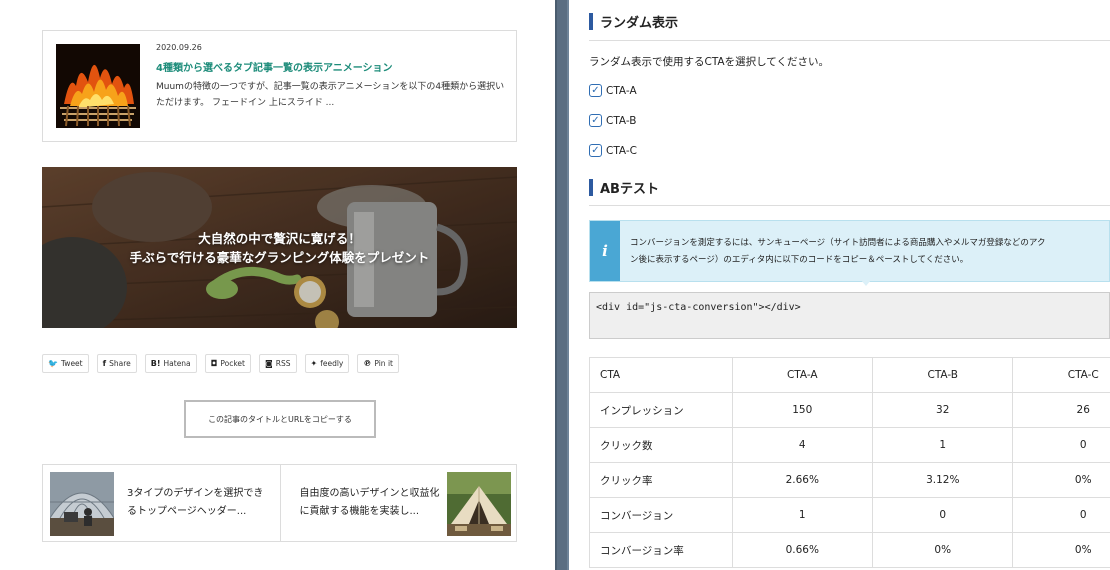 This screenshot has height=570, width=1110. What do you see at coordinates (661, 480) in the screenshot?
I see `table-cell: クリック率` at bounding box center [661, 480].